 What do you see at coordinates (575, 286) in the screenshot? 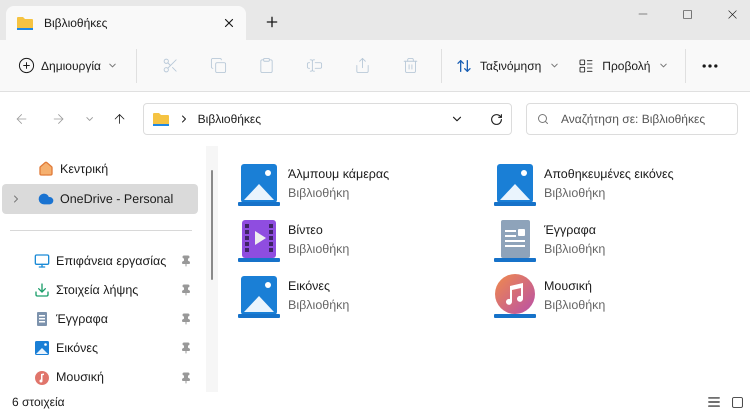
I see `library-name: Μουσική` at bounding box center [575, 286].